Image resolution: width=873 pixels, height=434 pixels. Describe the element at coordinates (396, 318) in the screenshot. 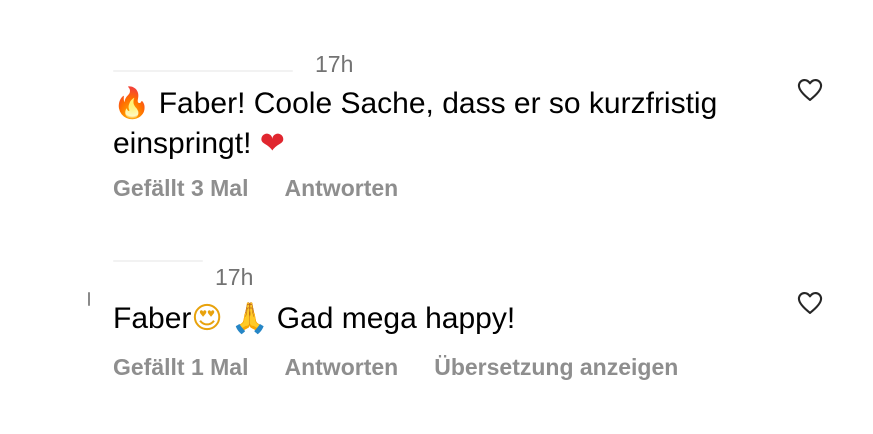

I see `comment-text-end: Gad mega happy!` at that location.